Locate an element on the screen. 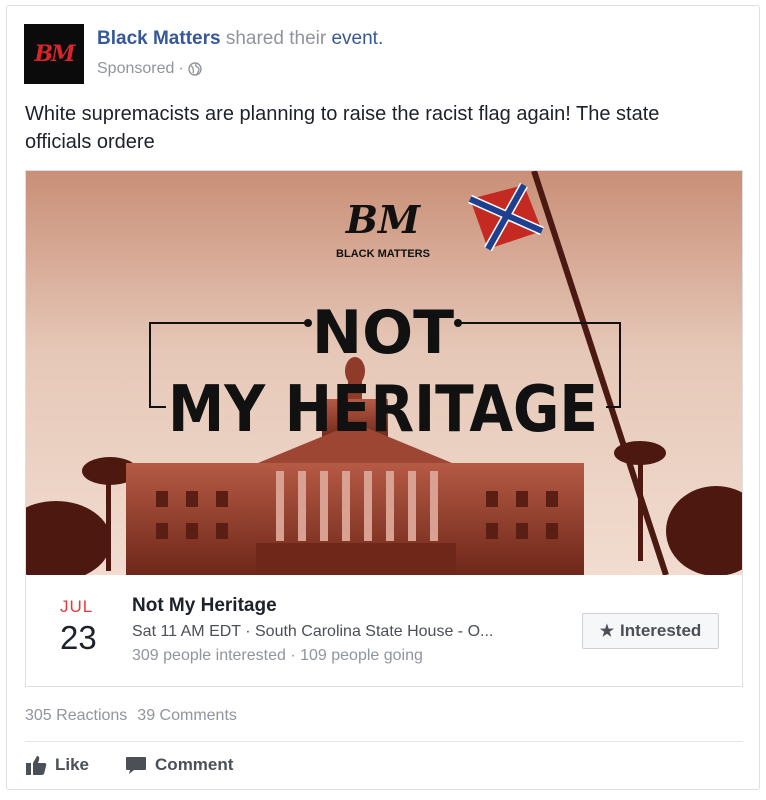 Image resolution: width=766 pixels, height=800 pixels. divider is located at coordinates (384, 741).